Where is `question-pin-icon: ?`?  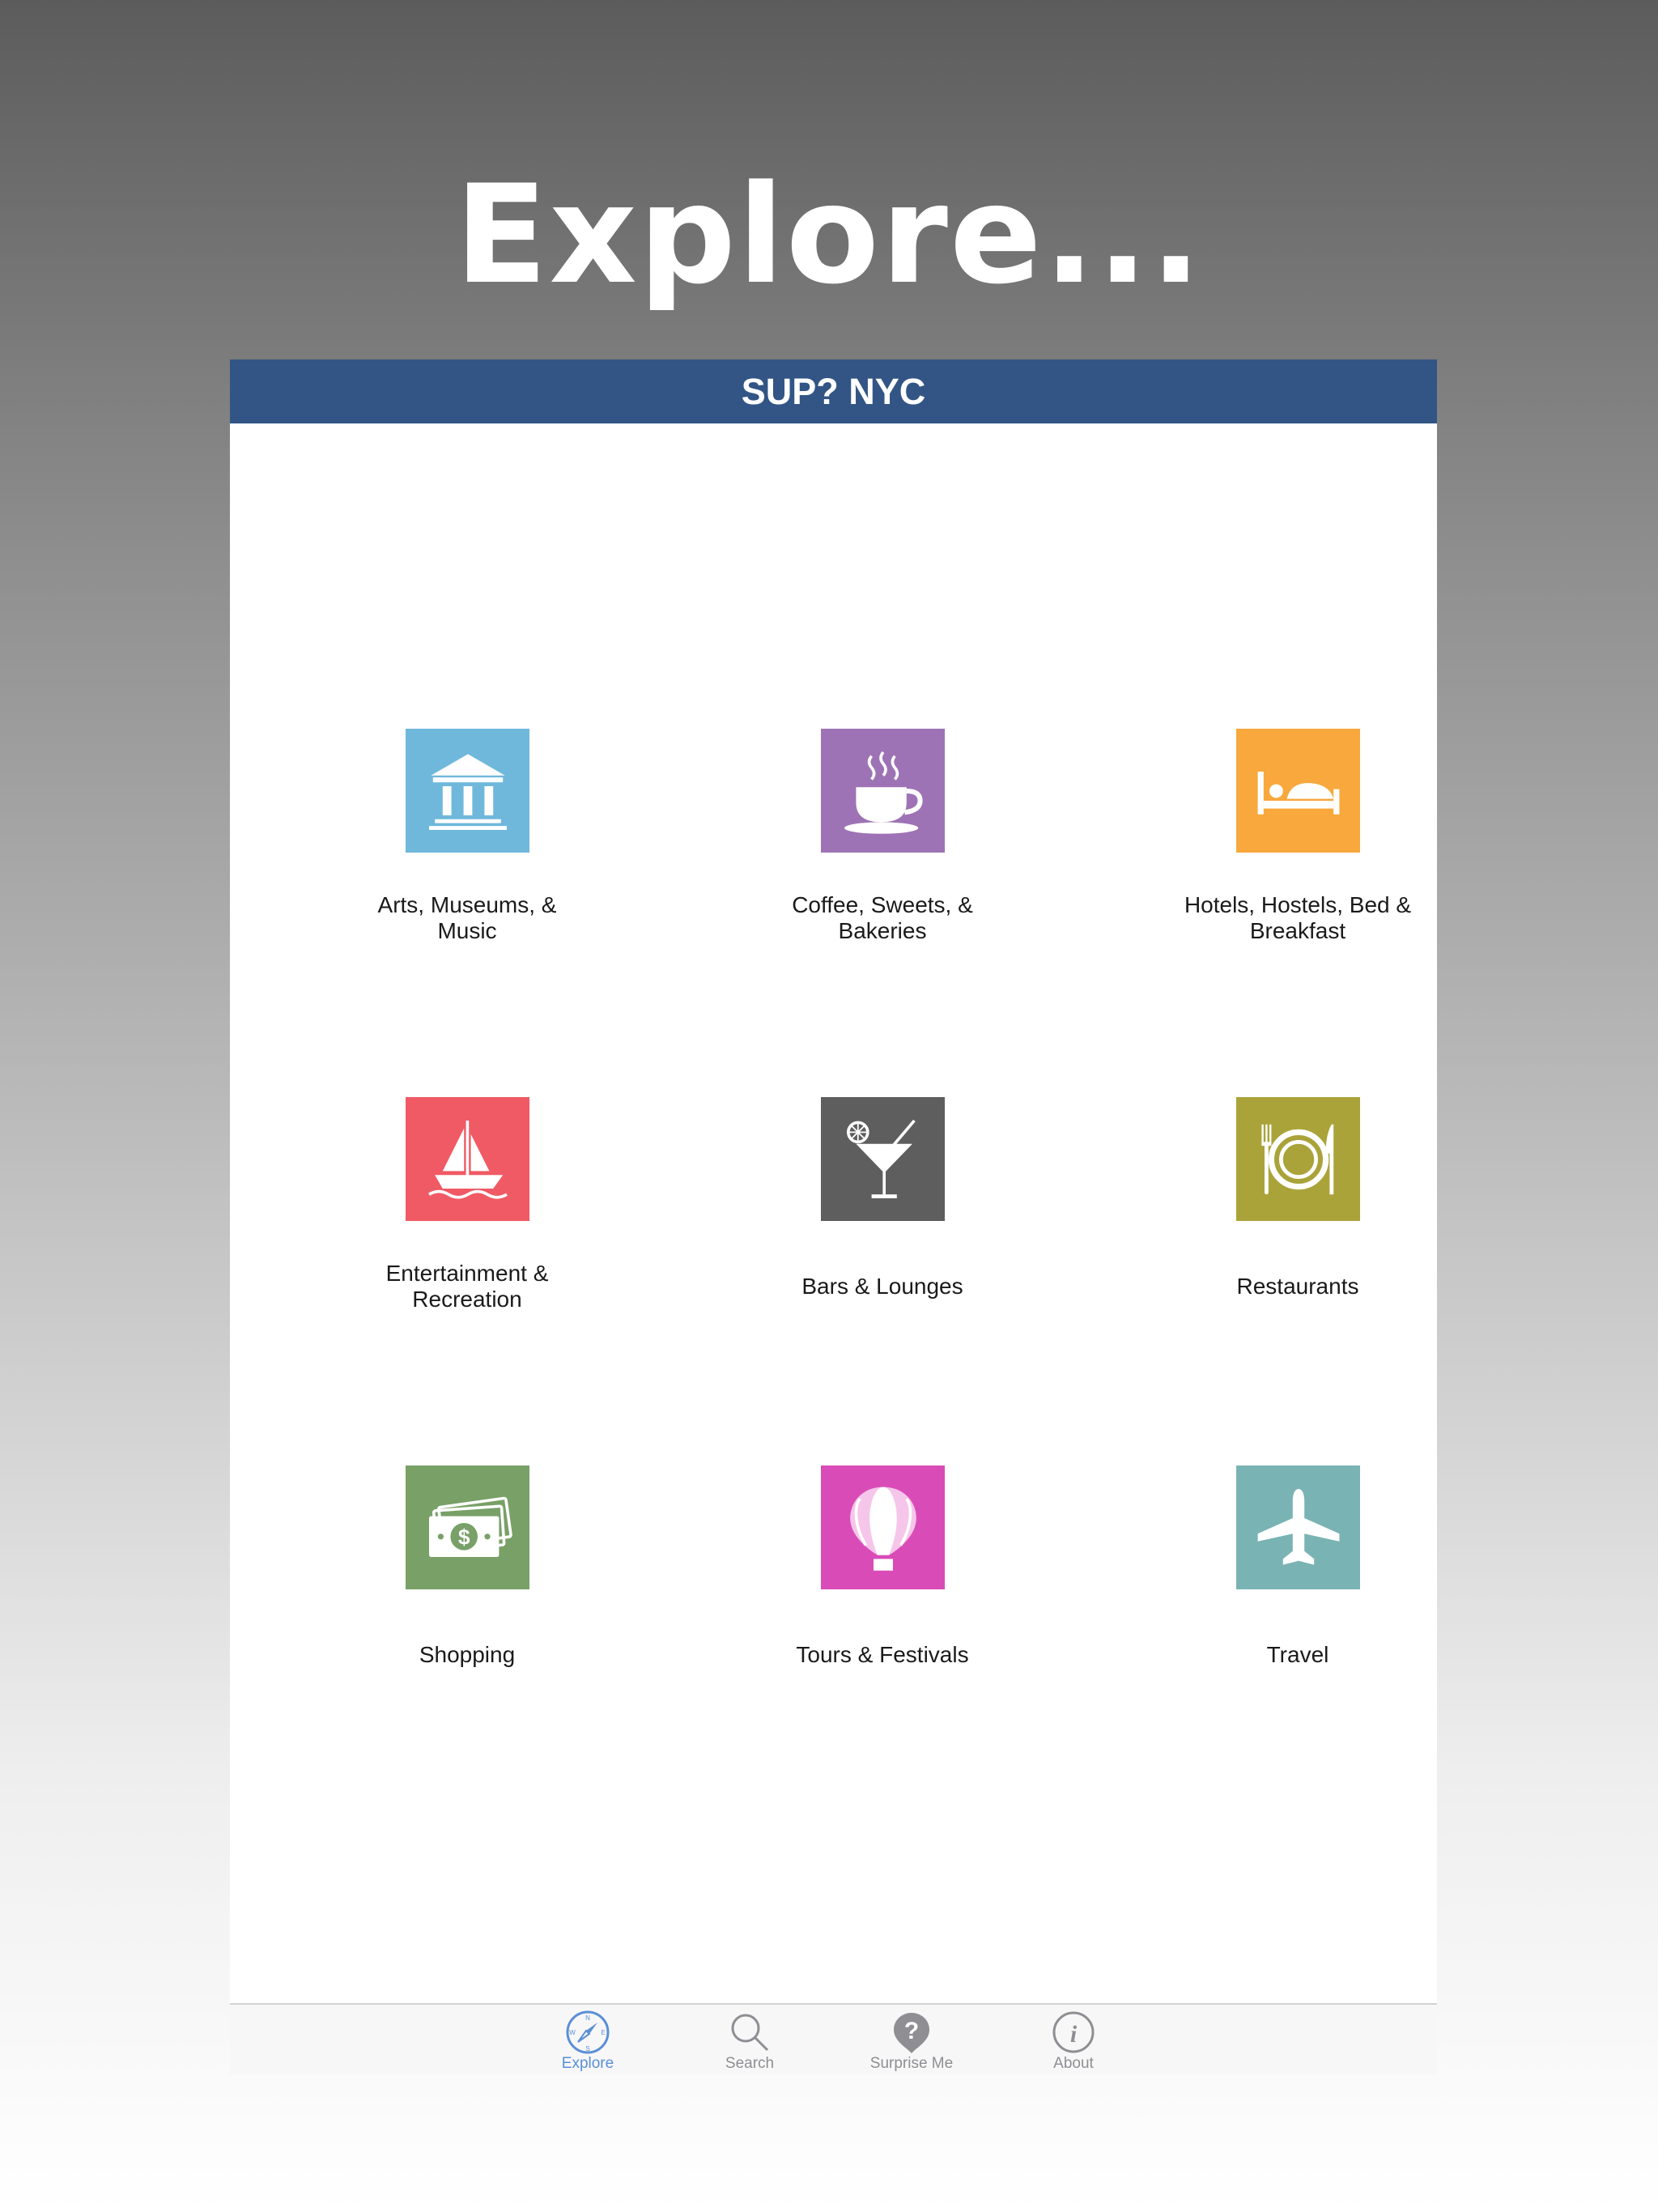 question-pin-icon: ? is located at coordinates (911, 2033).